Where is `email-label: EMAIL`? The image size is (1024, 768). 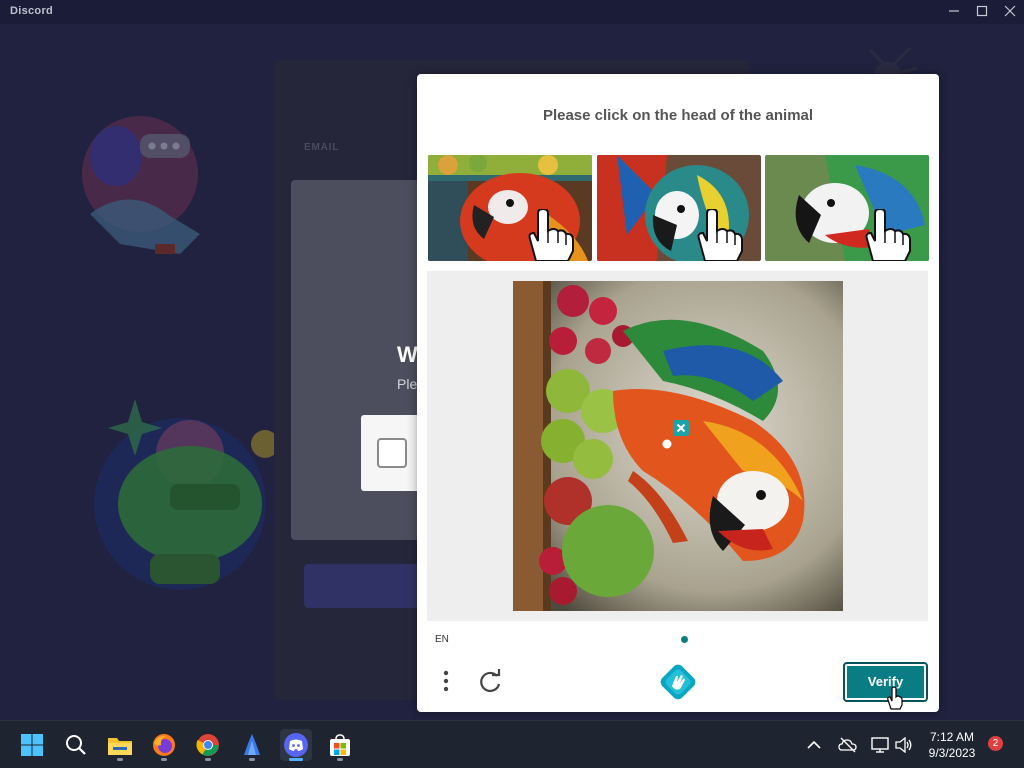 email-label: EMAIL is located at coordinates (322, 147).